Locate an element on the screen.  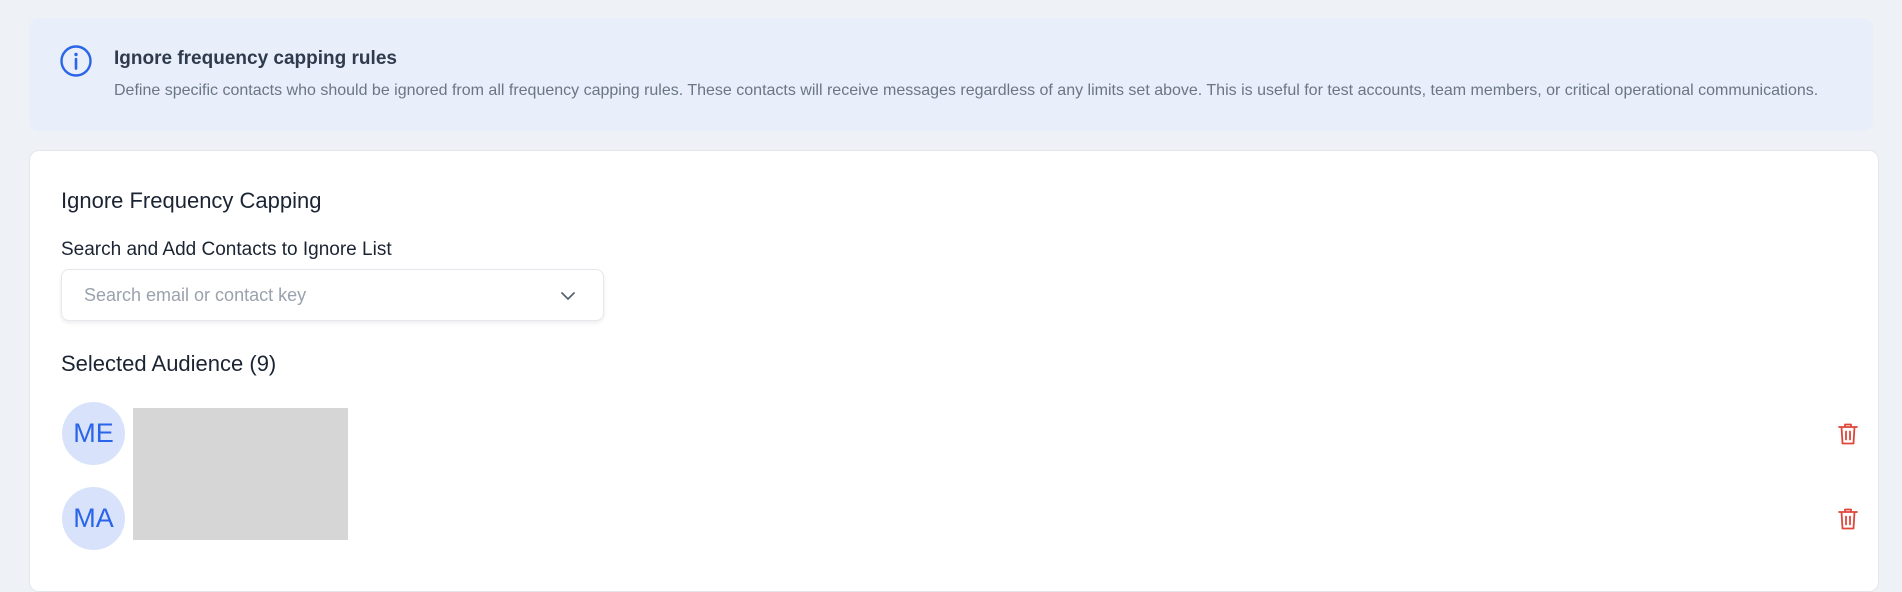
avatar: MA is located at coordinates (93, 518).